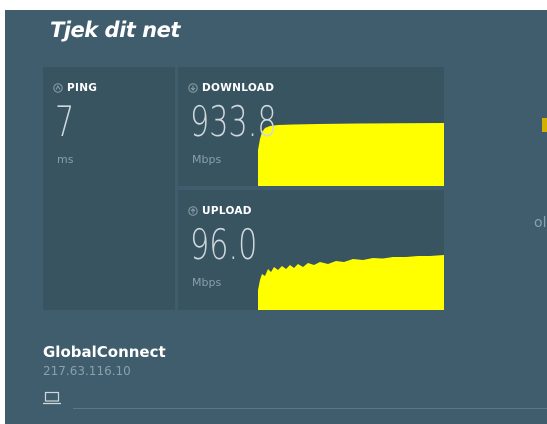 The image size is (547, 424). Describe the element at coordinates (351, 282) in the screenshot. I see `upload-graph-area` at that location.